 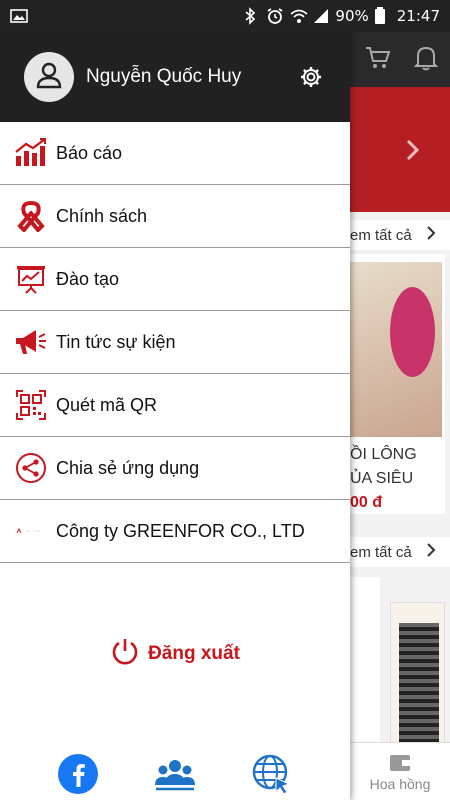 What do you see at coordinates (299, 16) in the screenshot?
I see `wifi-icon` at bounding box center [299, 16].